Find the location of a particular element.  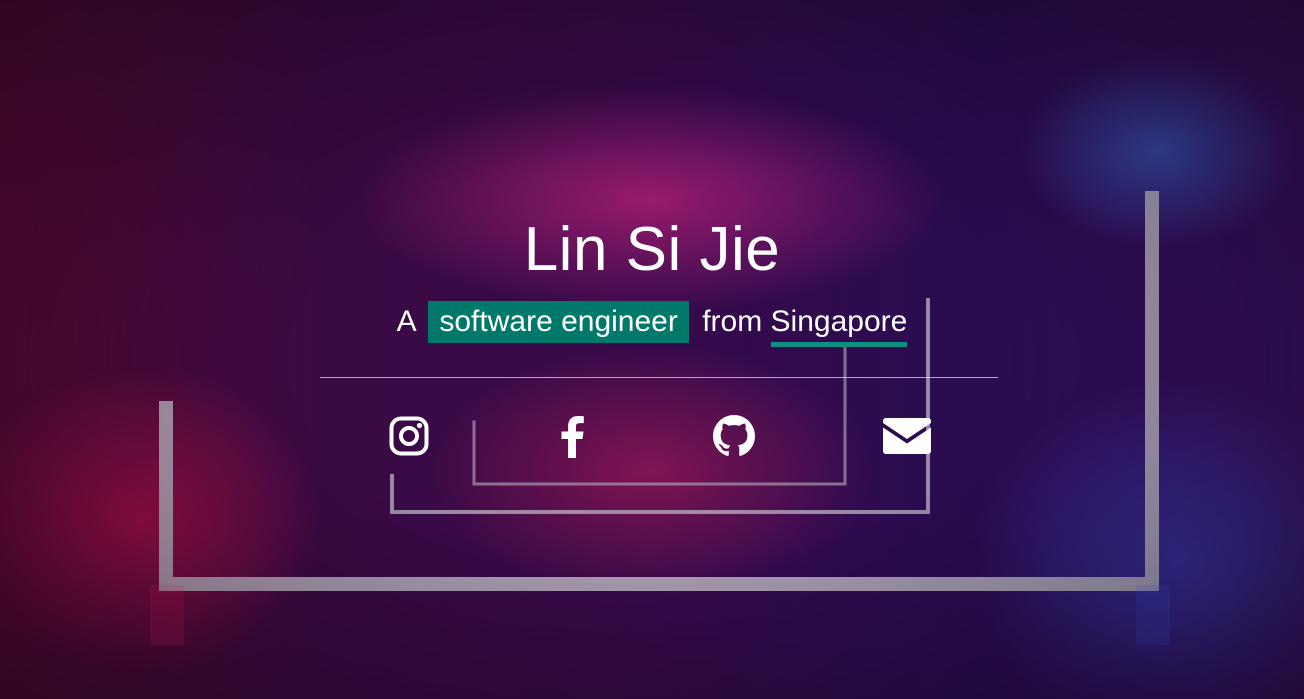

tagline: A software engineer from Singapore is located at coordinates (652, 323).